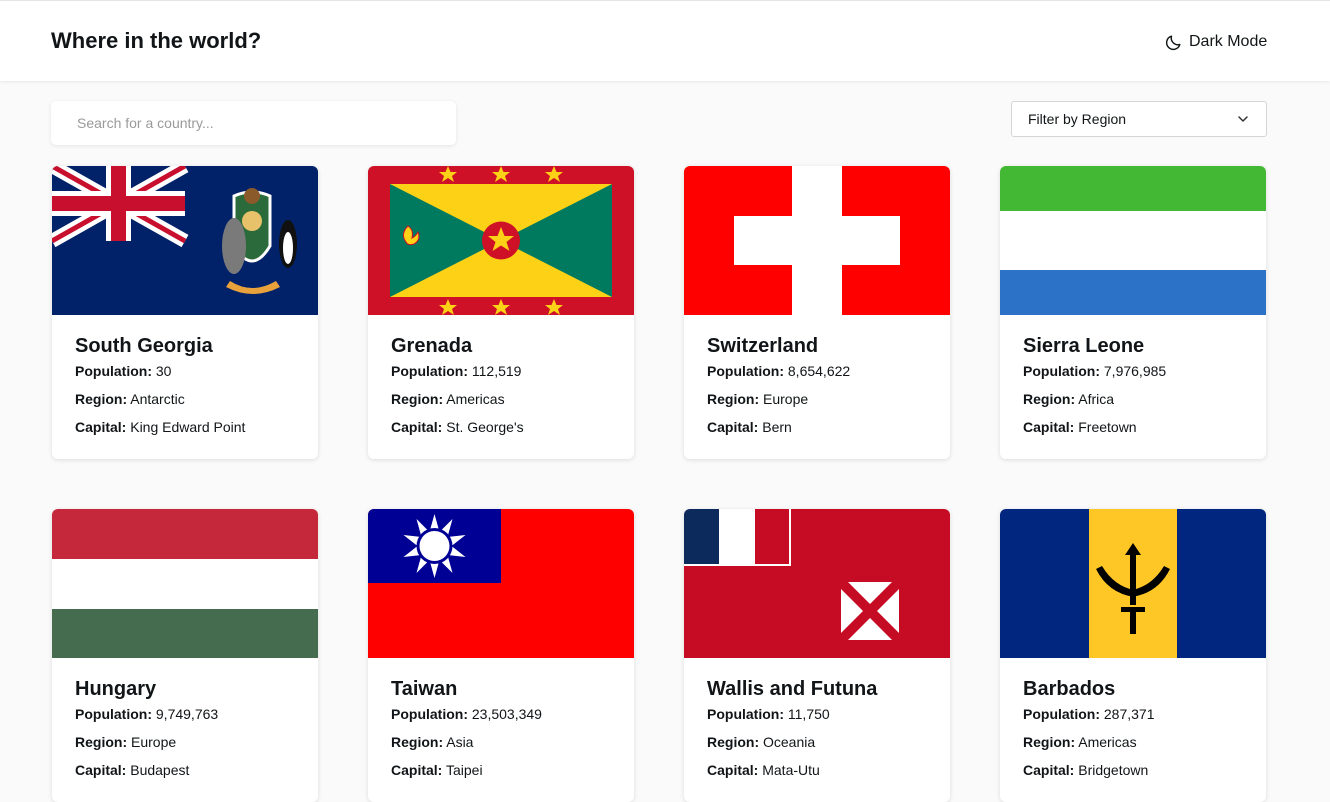 The width and height of the screenshot is (1330, 802). Describe the element at coordinates (157, 399) in the screenshot. I see `region-value: Antarctic` at that location.